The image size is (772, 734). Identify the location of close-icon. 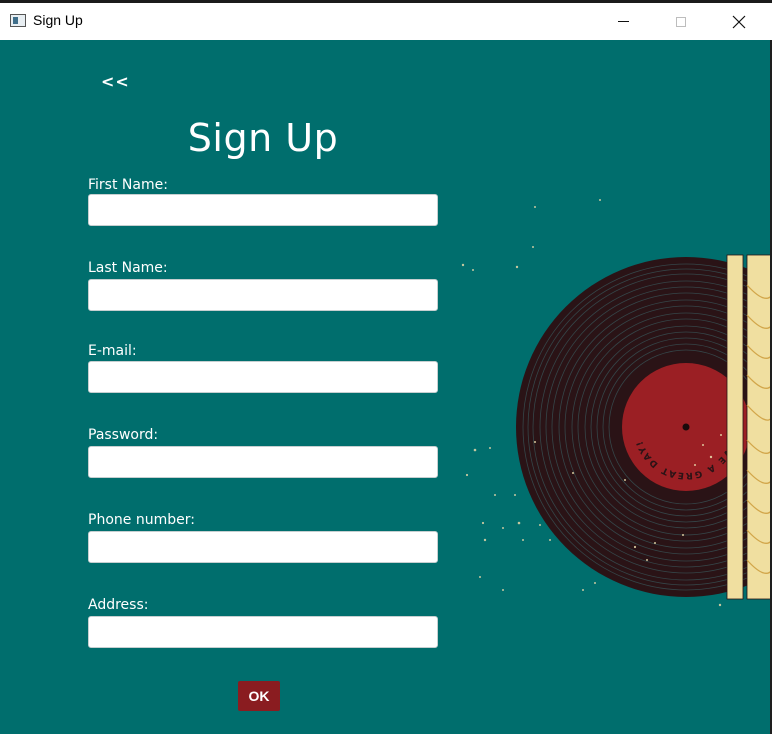
(739, 21).